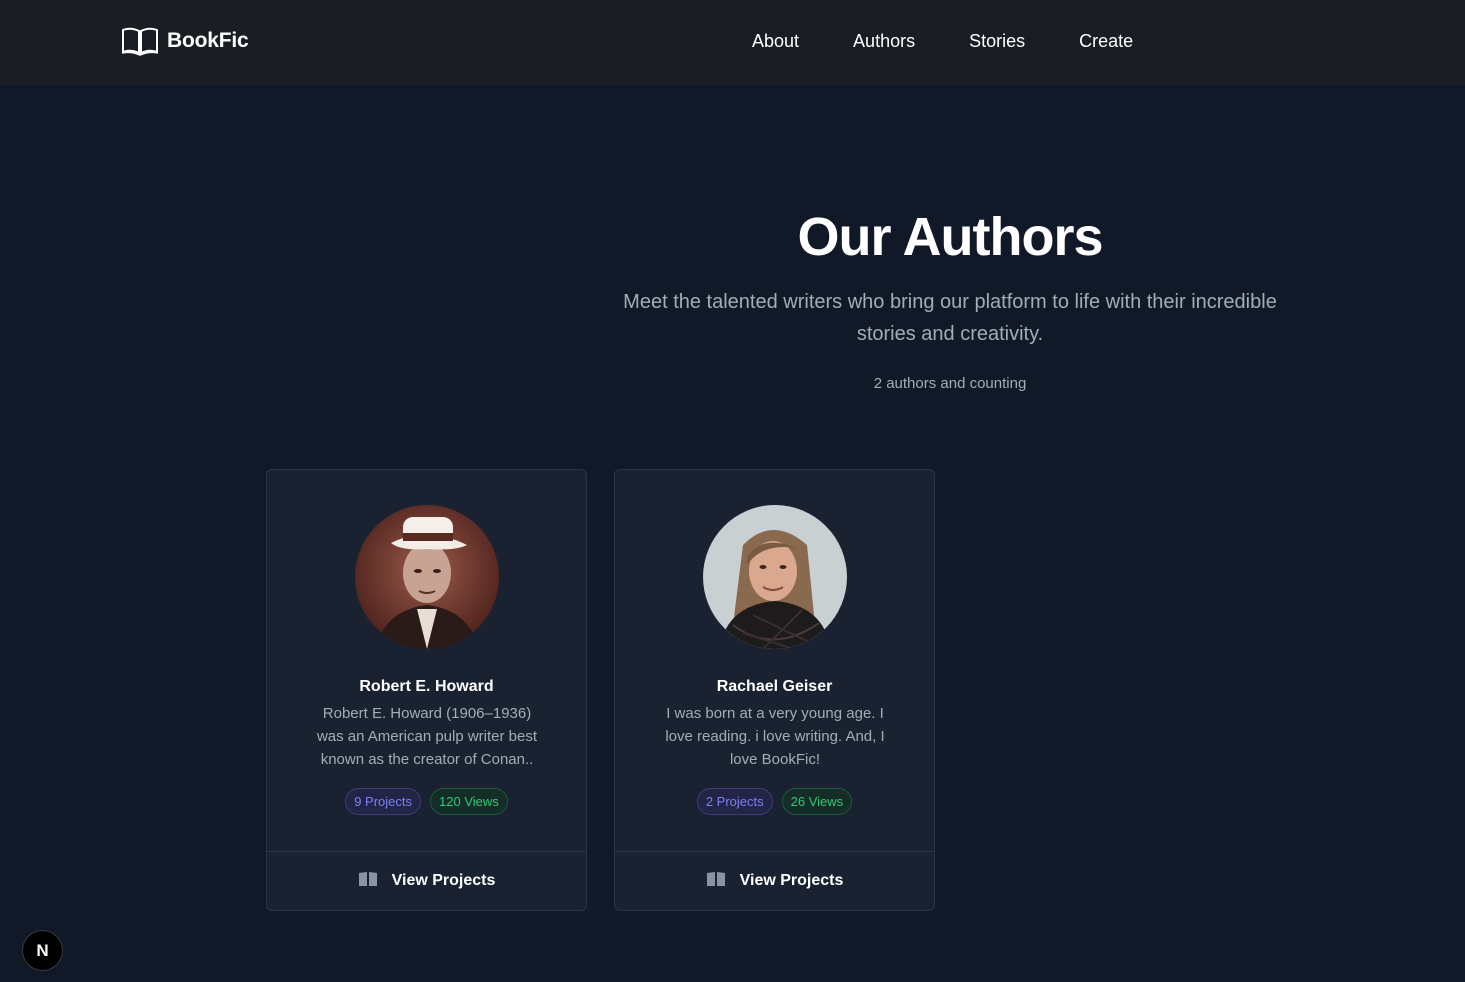 Image resolution: width=1465 pixels, height=982 pixels. What do you see at coordinates (884, 41) in the screenshot?
I see `nav-authors: Authors` at bounding box center [884, 41].